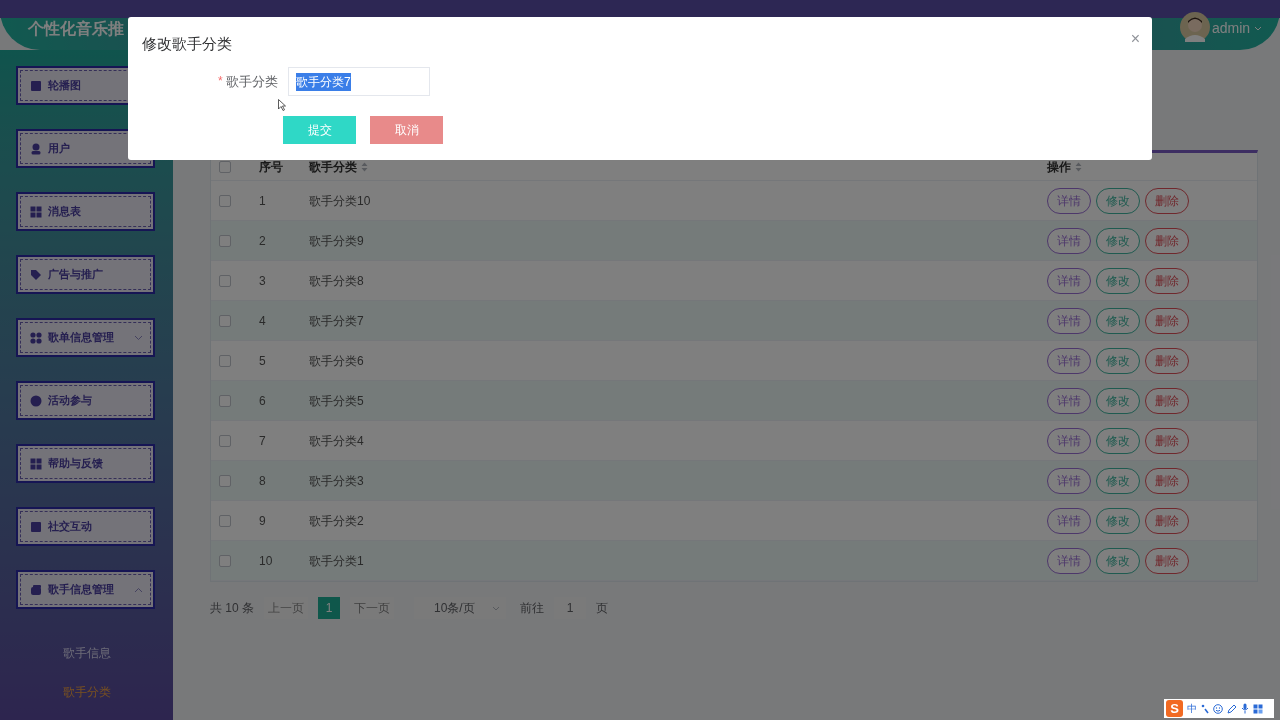 This screenshot has height=720, width=1280. What do you see at coordinates (364, 166) in the screenshot?
I see `sort-icon` at bounding box center [364, 166].